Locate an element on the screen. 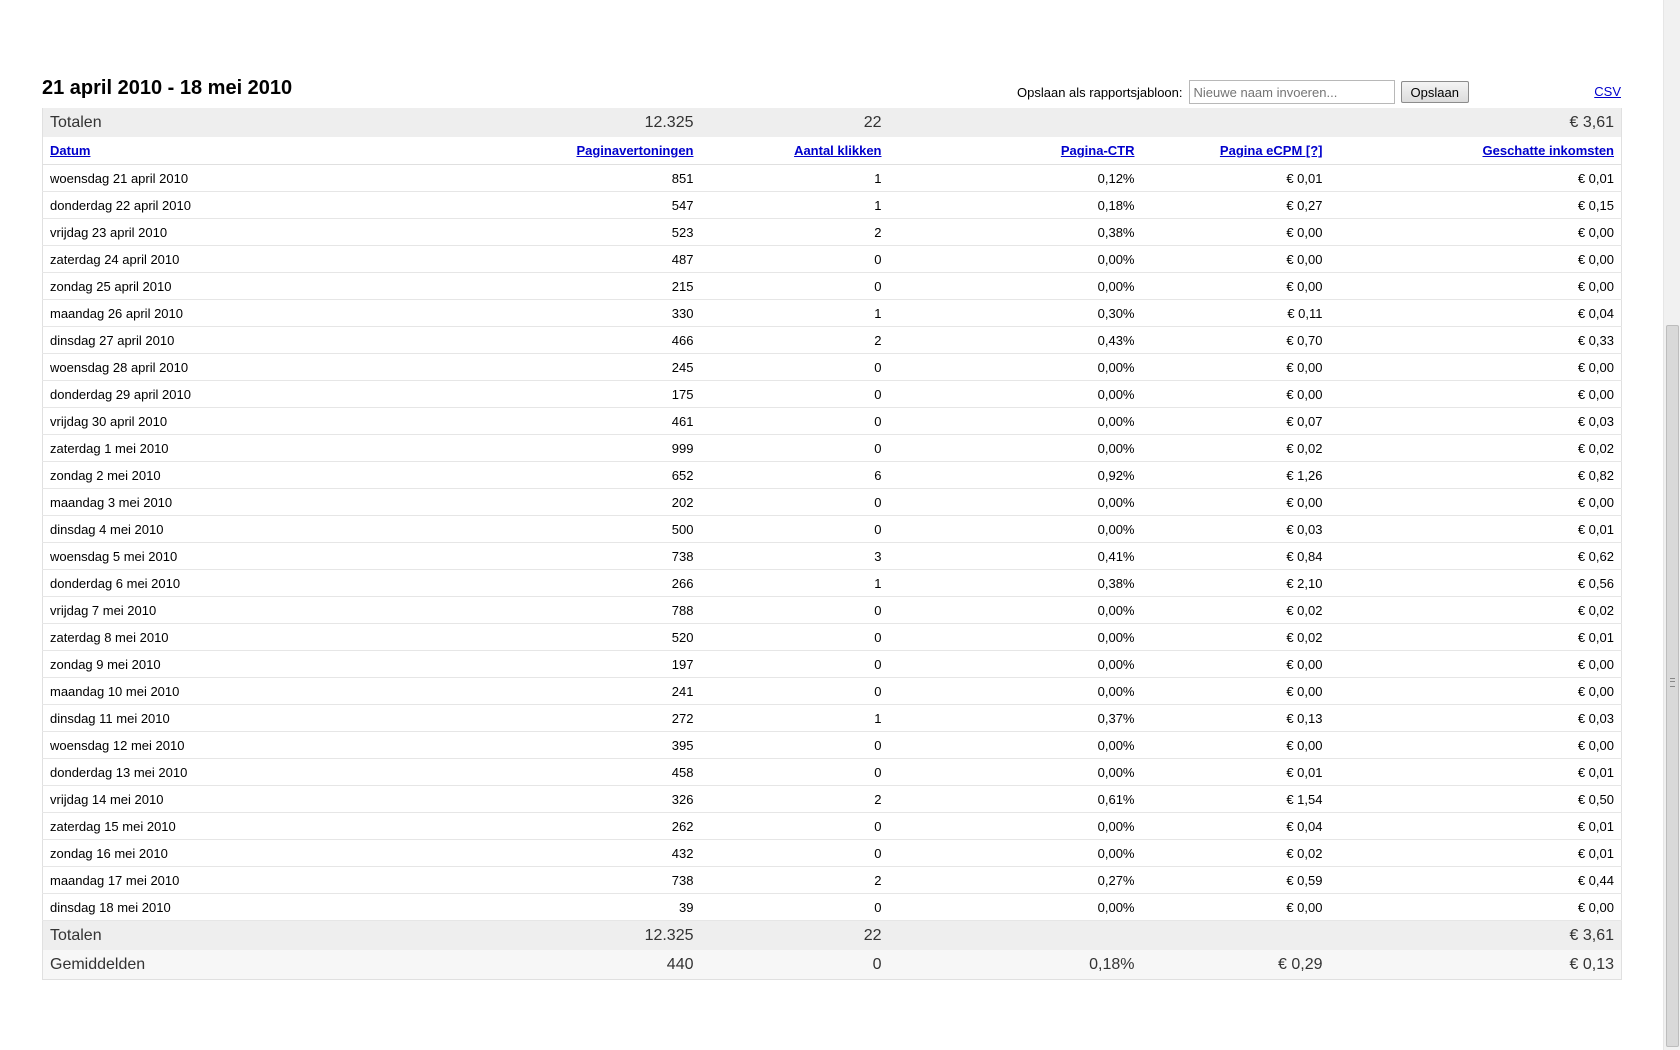 The image size is (1680, 1050). cell-date: donderdag 29 april 2010 is located at coordinates (261, 394).